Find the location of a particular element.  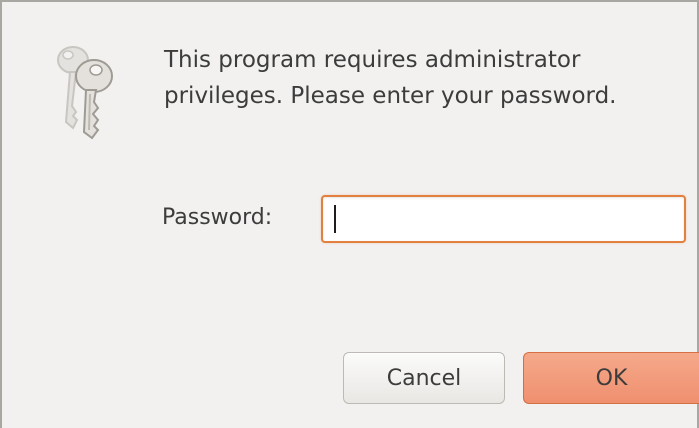

password-field is located at coordinates (503, 219).